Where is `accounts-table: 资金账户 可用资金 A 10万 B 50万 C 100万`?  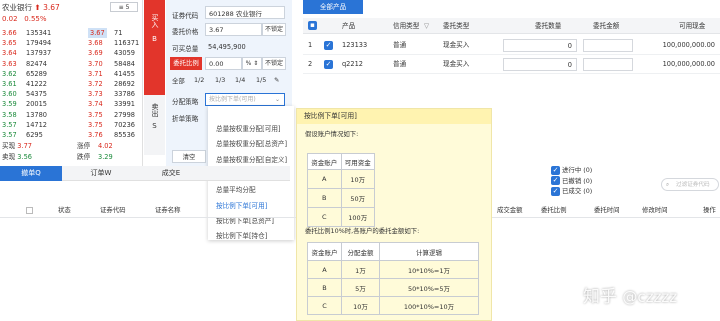
accounts-table: 资金账户 可用资金 A 10万 B 50万 C 100万 is located at coordinates (341, 190).